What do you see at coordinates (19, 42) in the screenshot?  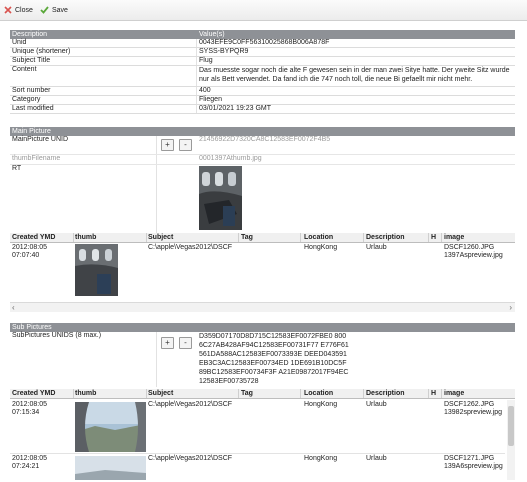 I see `unid-label: Unid` at bounding box center [19, 42].